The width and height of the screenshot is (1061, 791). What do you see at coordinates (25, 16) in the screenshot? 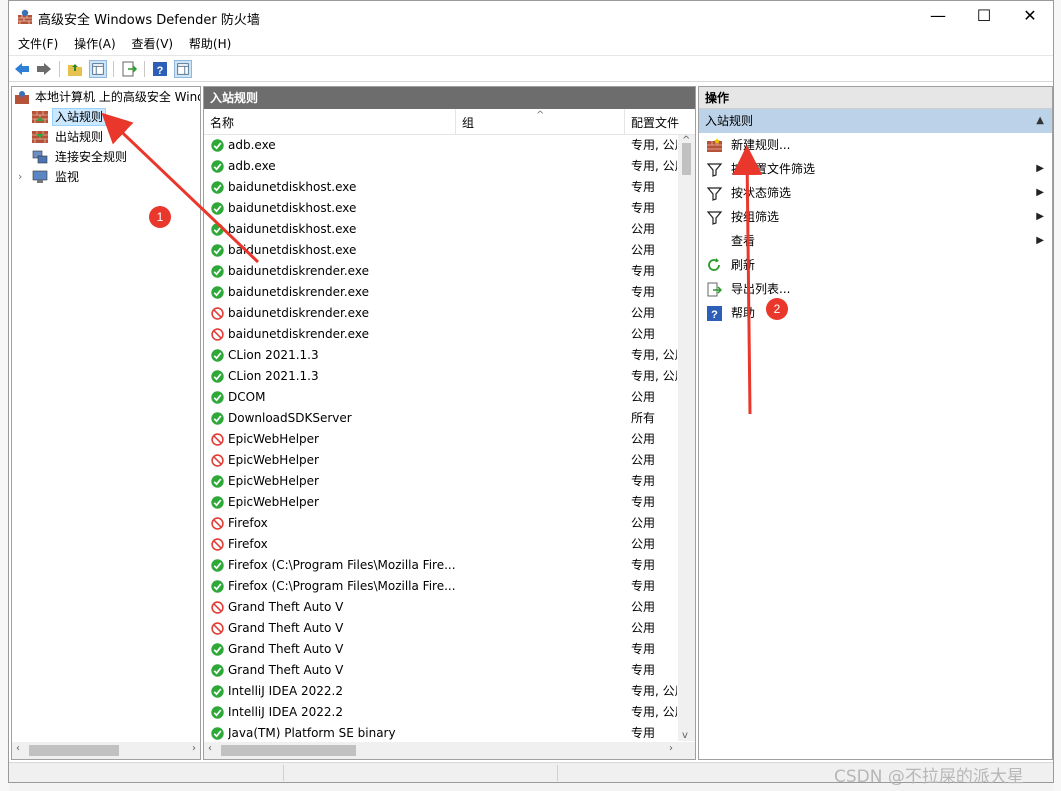
I see `firewall-app-icon` at bounding box center [25, 16].